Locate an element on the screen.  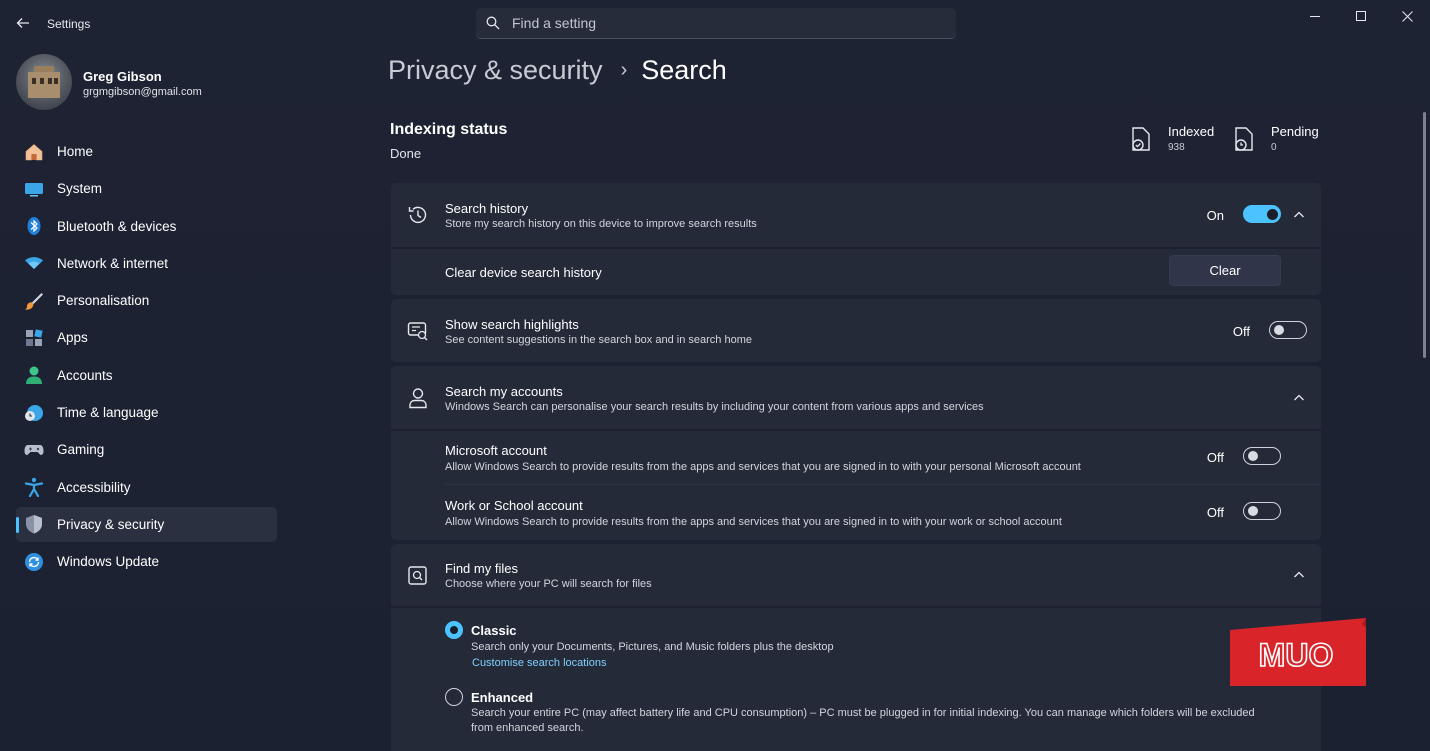
svg-text: MUO is located at coordinates (1296, 655).